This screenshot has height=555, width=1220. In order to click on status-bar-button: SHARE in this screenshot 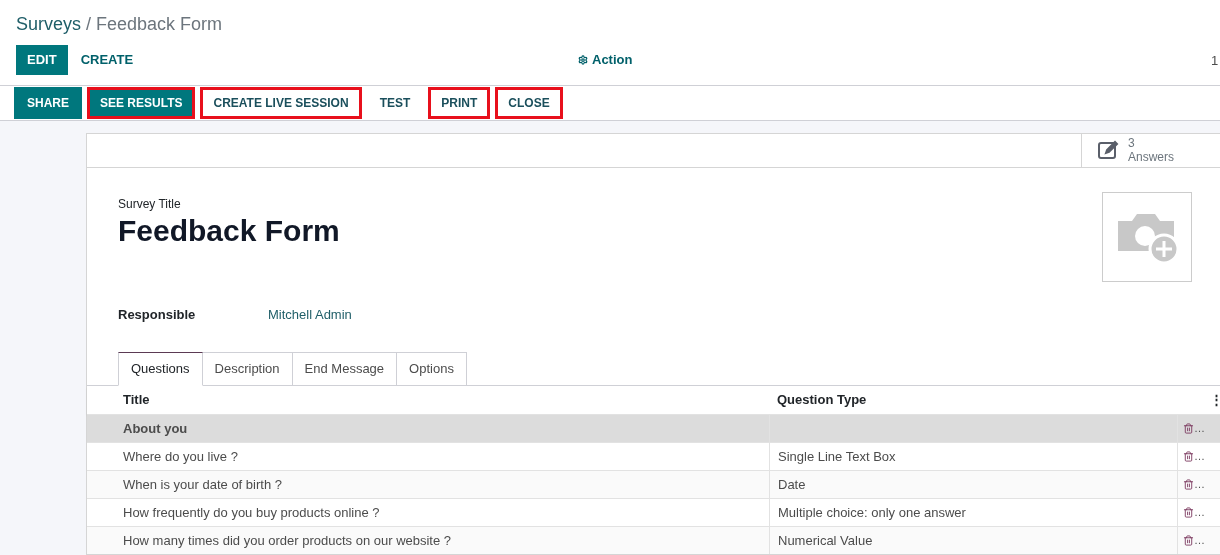, I will do `click(48, 103)`.